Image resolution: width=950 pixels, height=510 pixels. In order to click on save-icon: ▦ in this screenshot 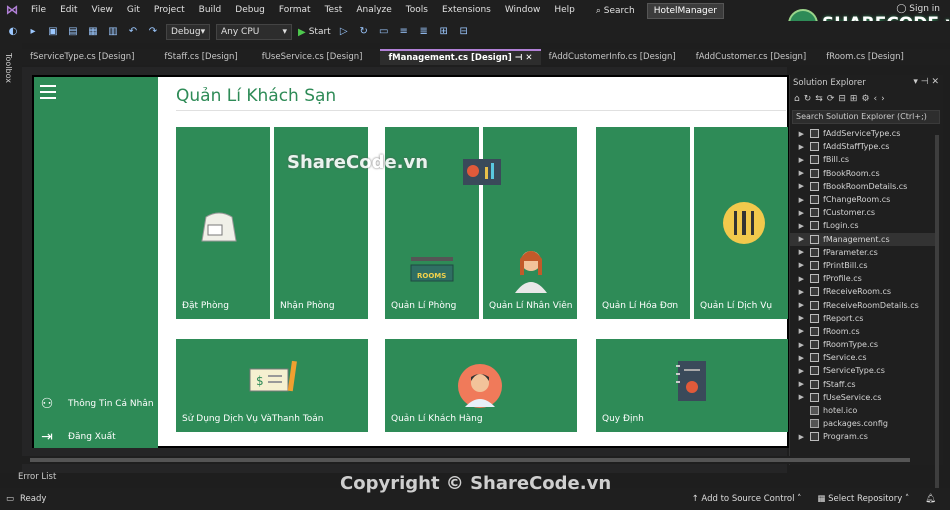, I will do `click(93, 32)`.